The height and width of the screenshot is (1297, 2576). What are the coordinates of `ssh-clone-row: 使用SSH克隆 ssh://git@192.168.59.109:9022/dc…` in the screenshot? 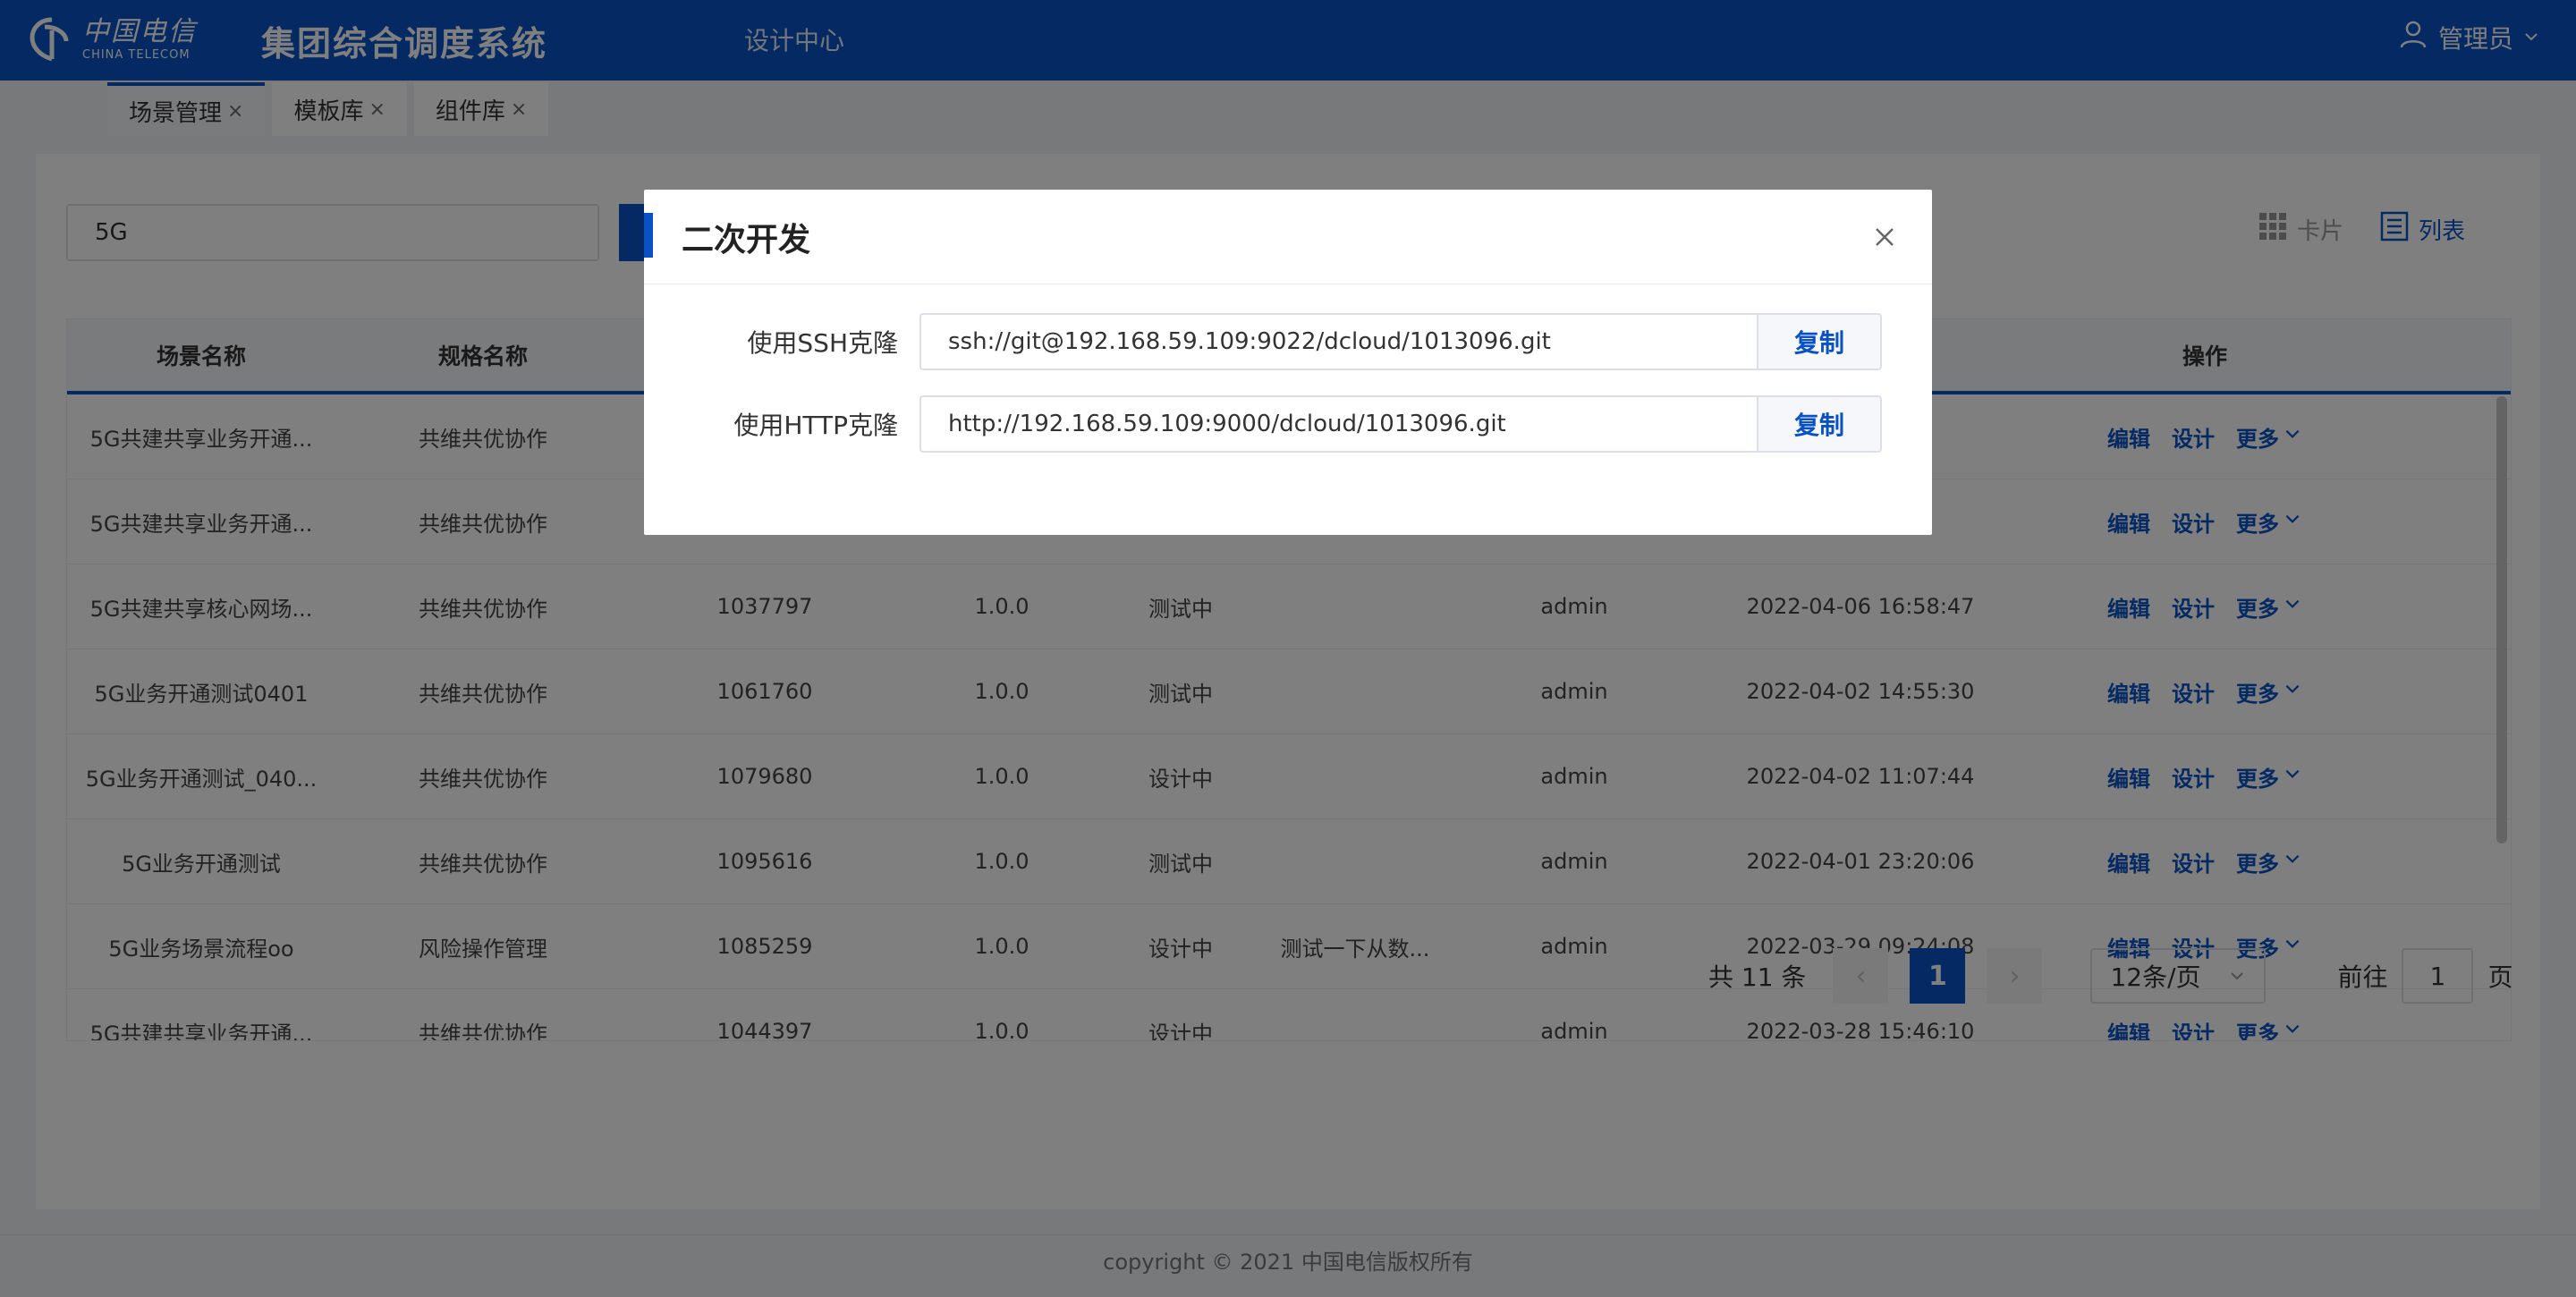 It's located at (1288, 341).